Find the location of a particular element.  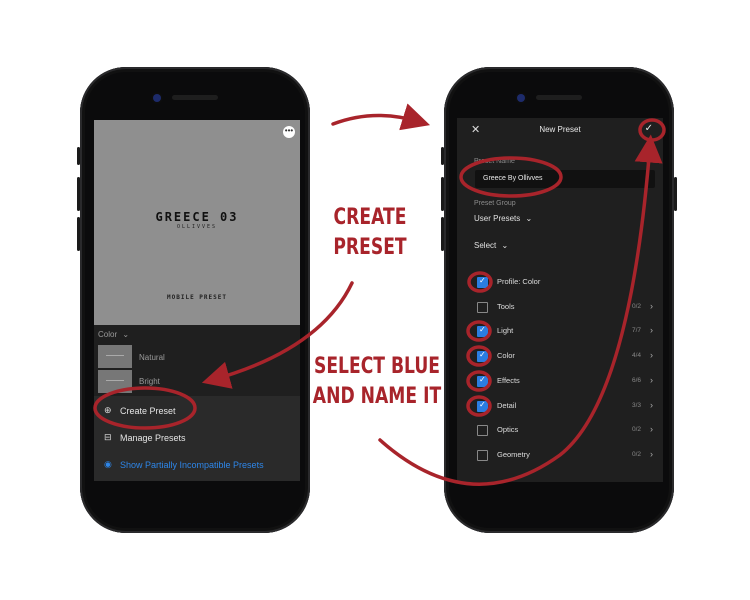

manage-presets-label: Manage Presets is located at coordinates (153, 438).